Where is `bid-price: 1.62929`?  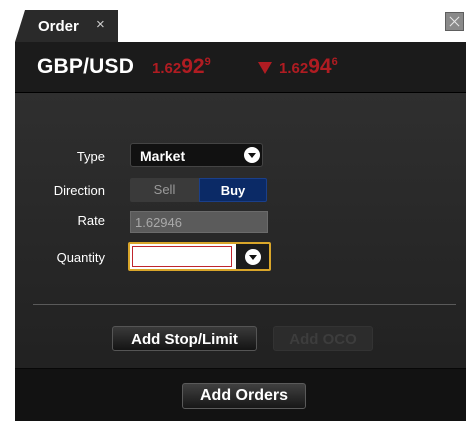 bid-price: 1.62929 is located at coordinates (181, 67).